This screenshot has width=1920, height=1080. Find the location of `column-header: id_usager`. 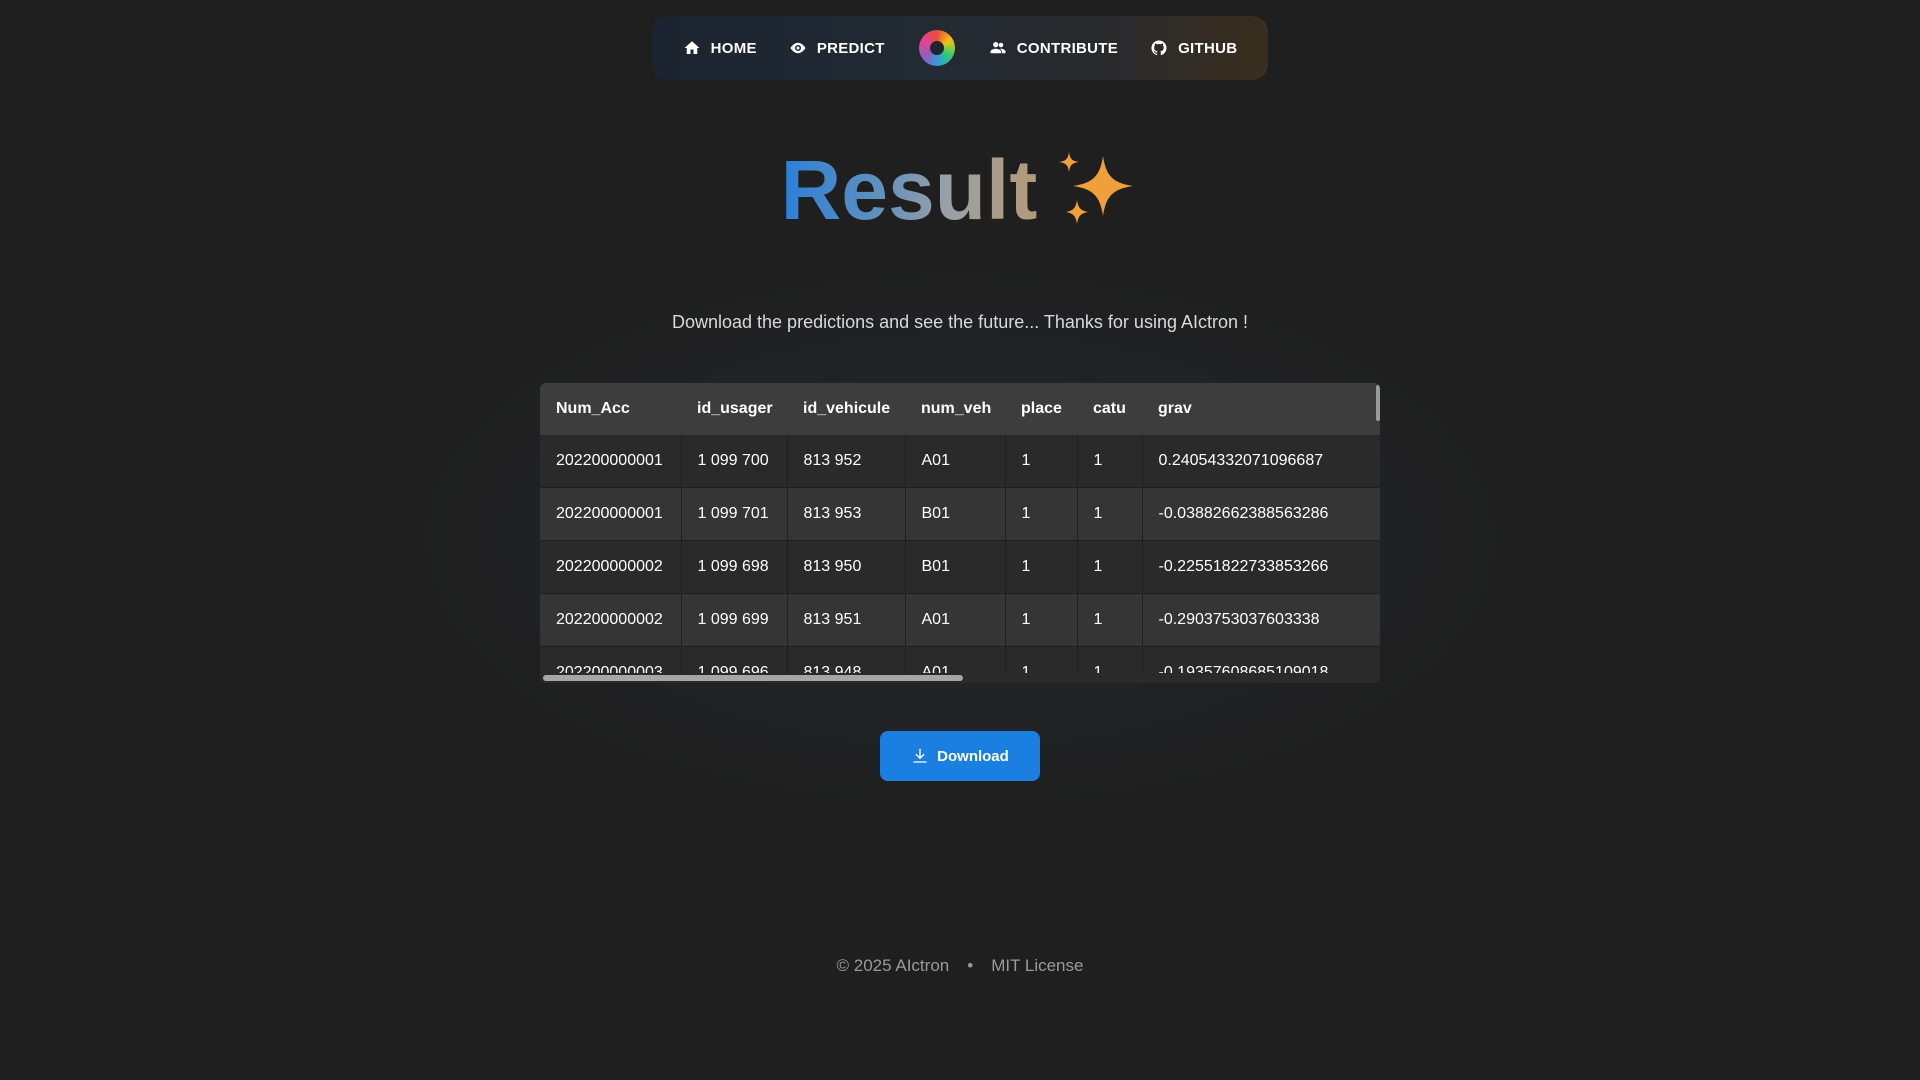

column-header: id_usager is located at coordinates (734, 409).